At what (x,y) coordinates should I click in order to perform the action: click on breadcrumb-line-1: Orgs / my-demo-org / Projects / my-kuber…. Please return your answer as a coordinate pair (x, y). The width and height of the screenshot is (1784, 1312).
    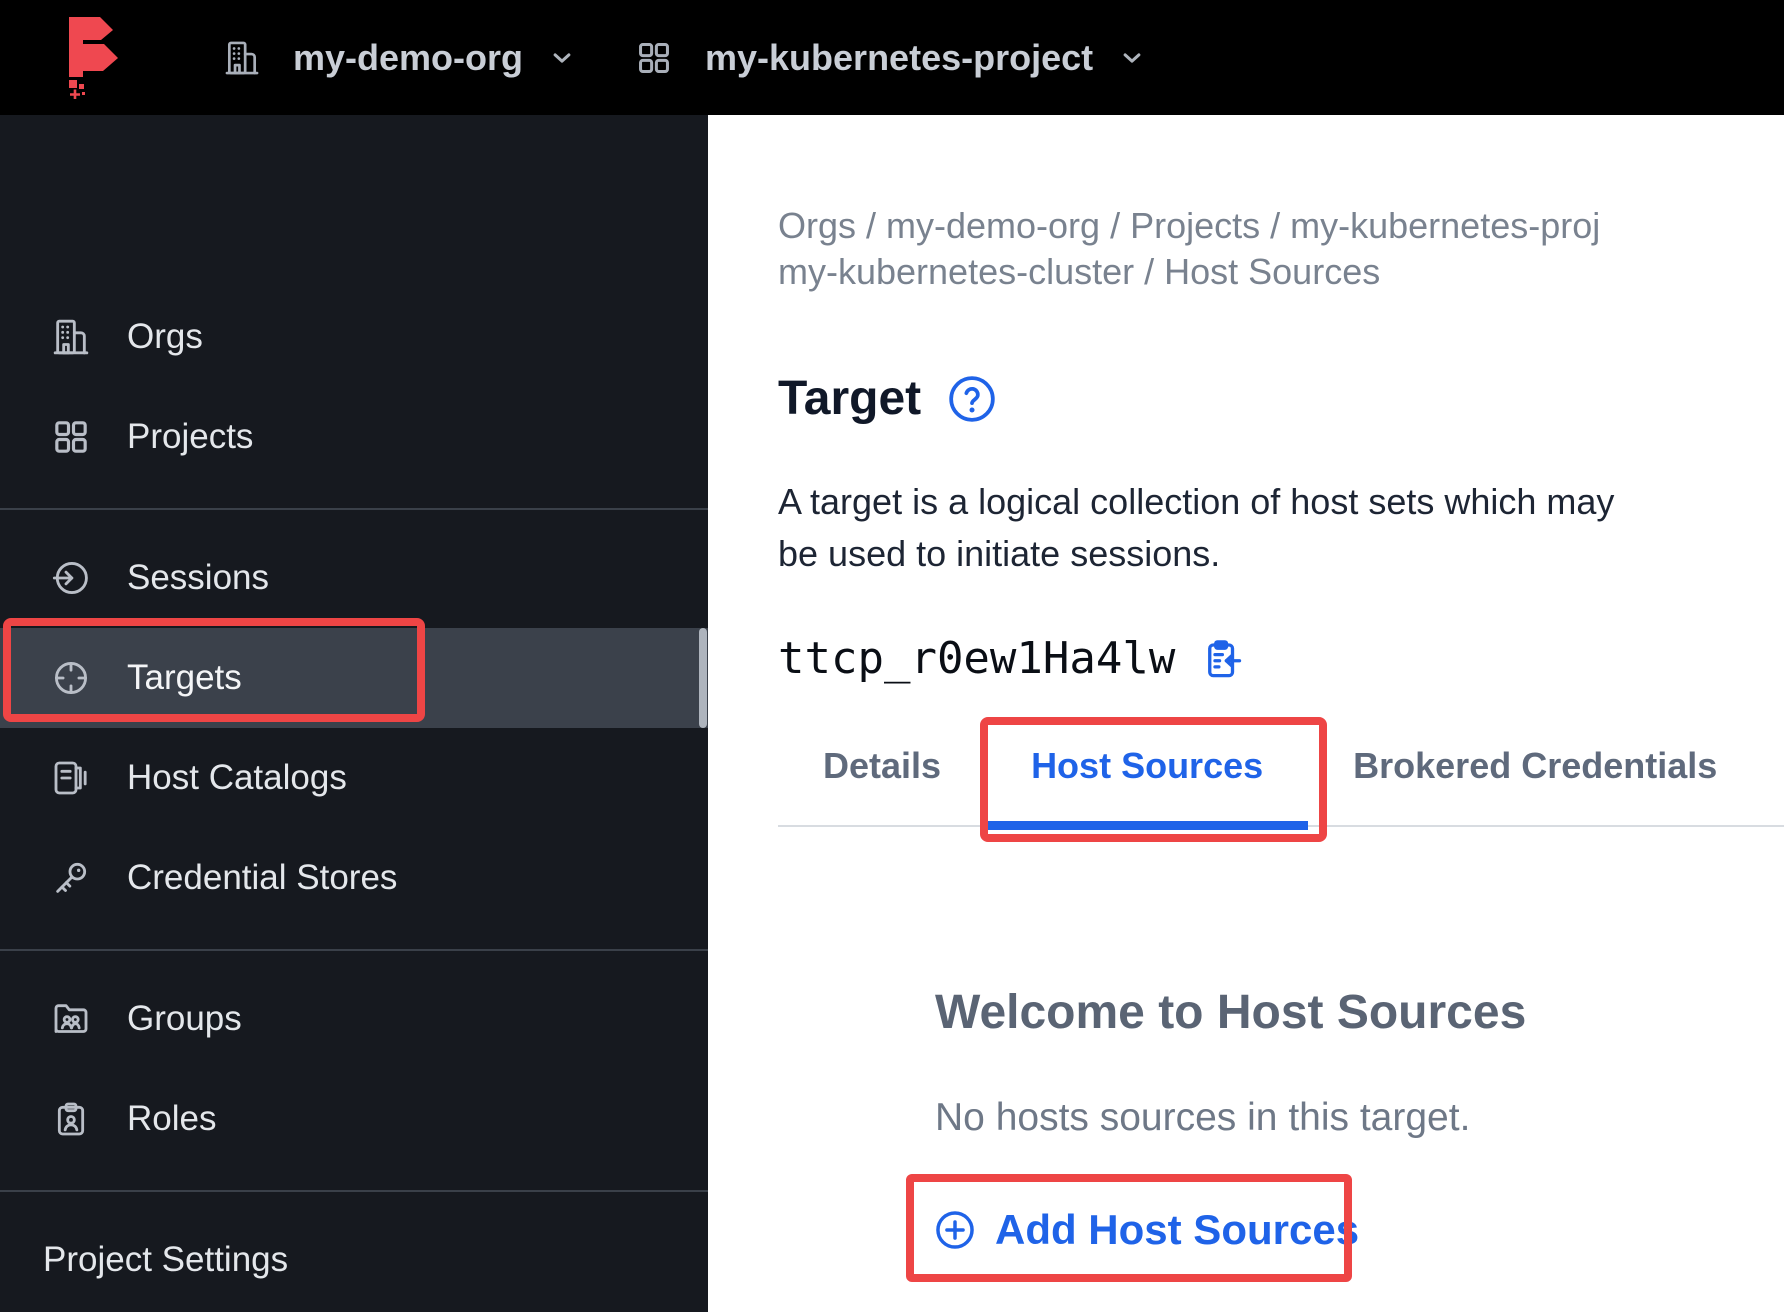
    Looking at the image, I should click on (1281, 226).